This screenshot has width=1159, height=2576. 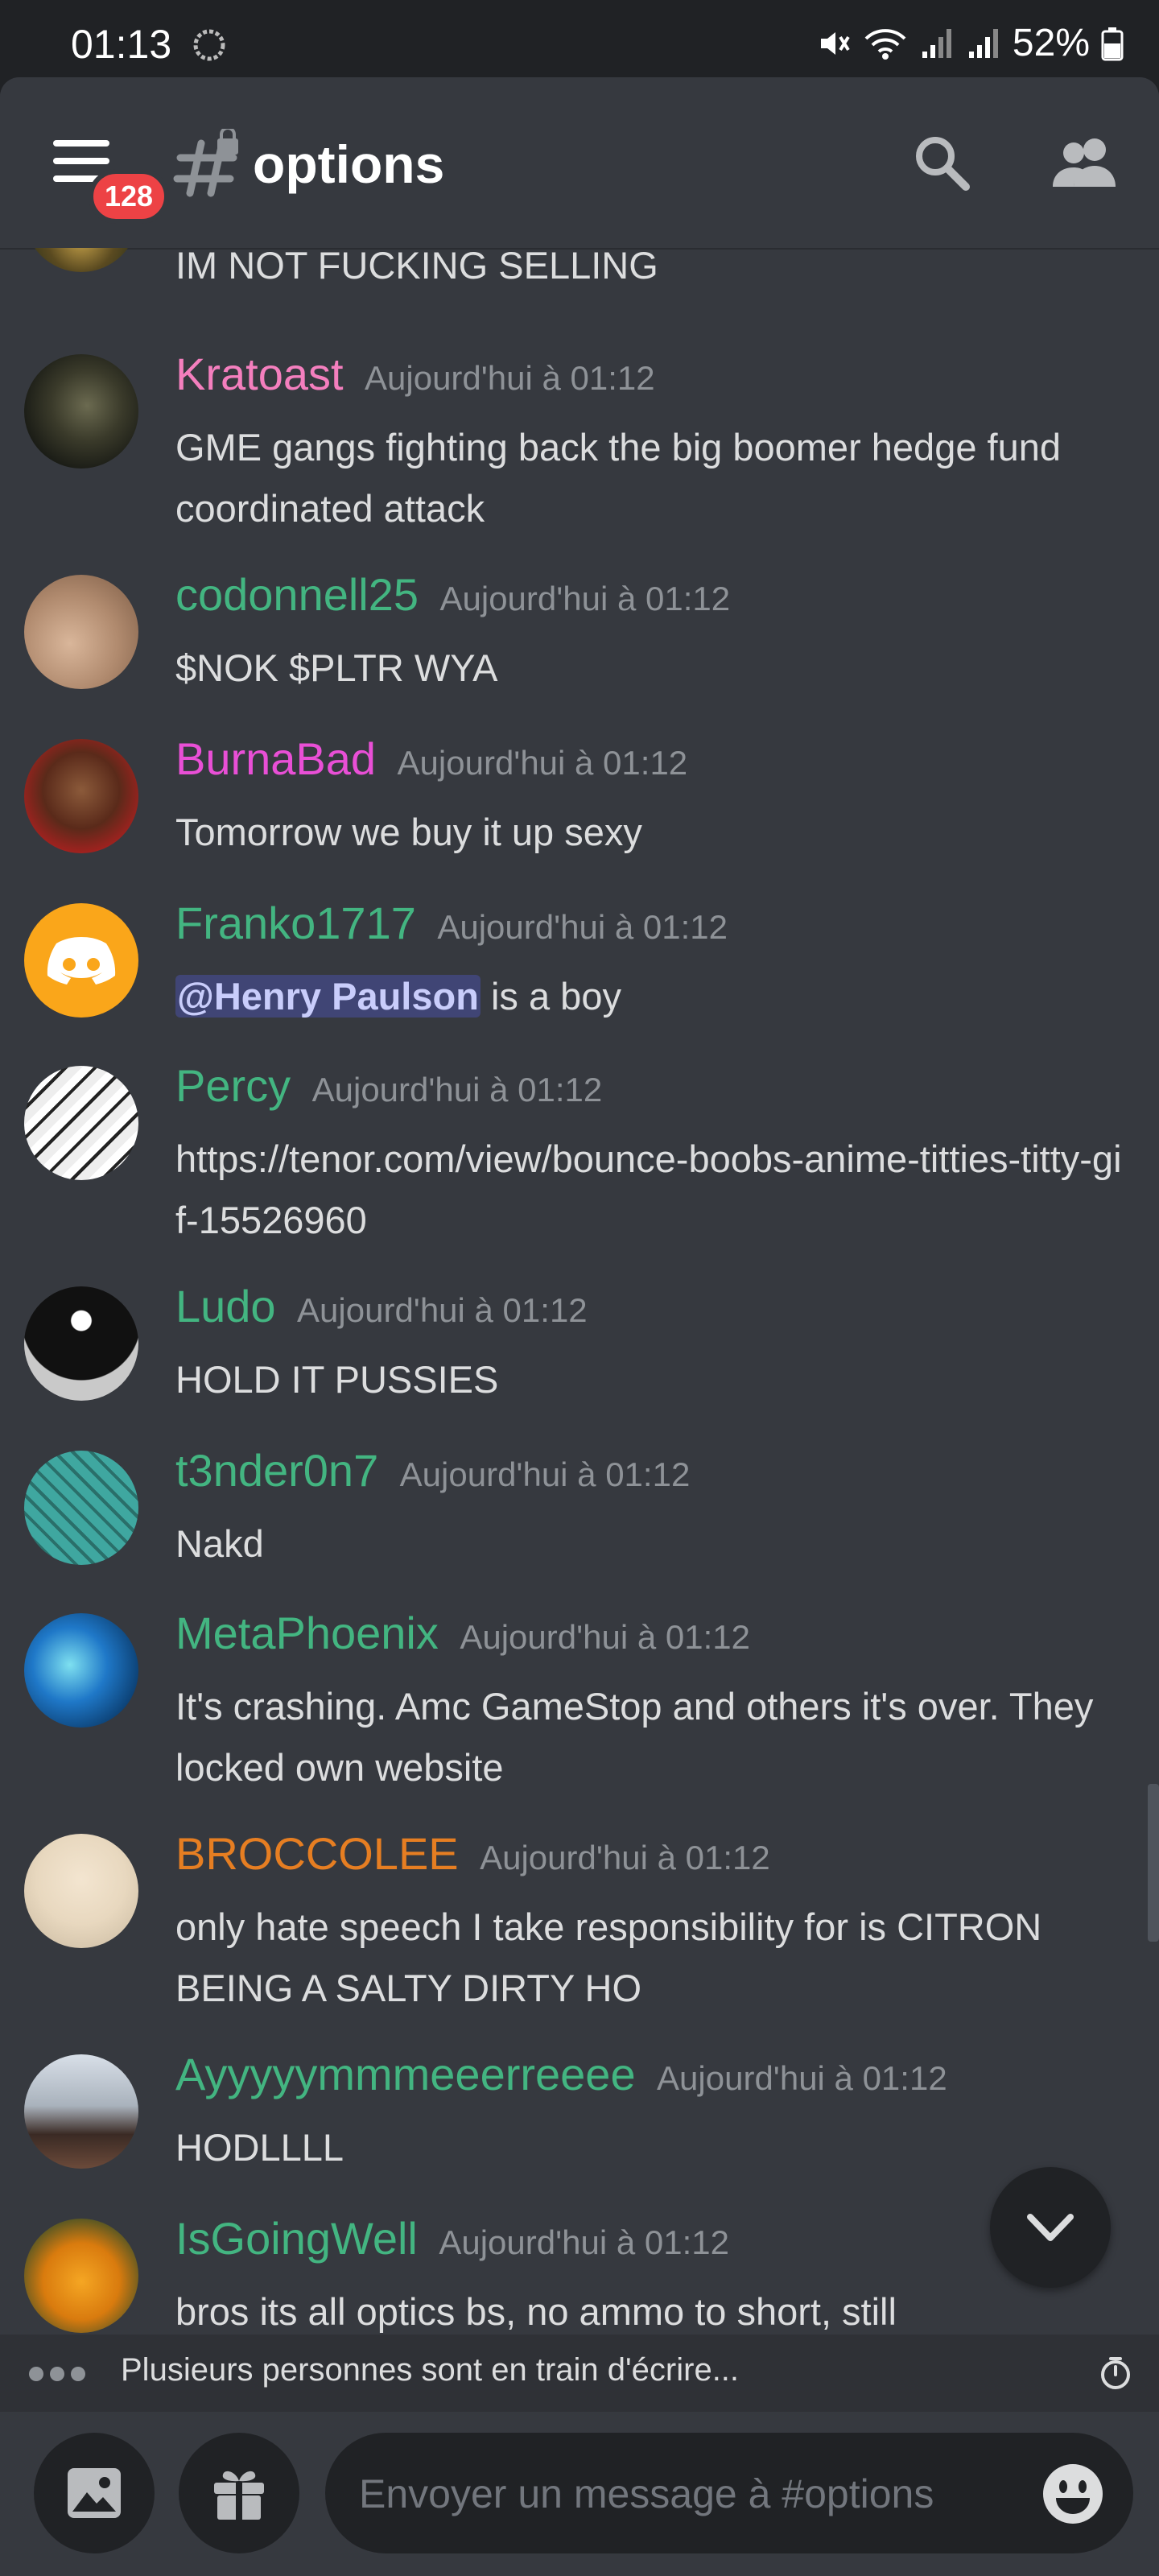 I want to click on wifi-icon, so click(x=885, y=44).